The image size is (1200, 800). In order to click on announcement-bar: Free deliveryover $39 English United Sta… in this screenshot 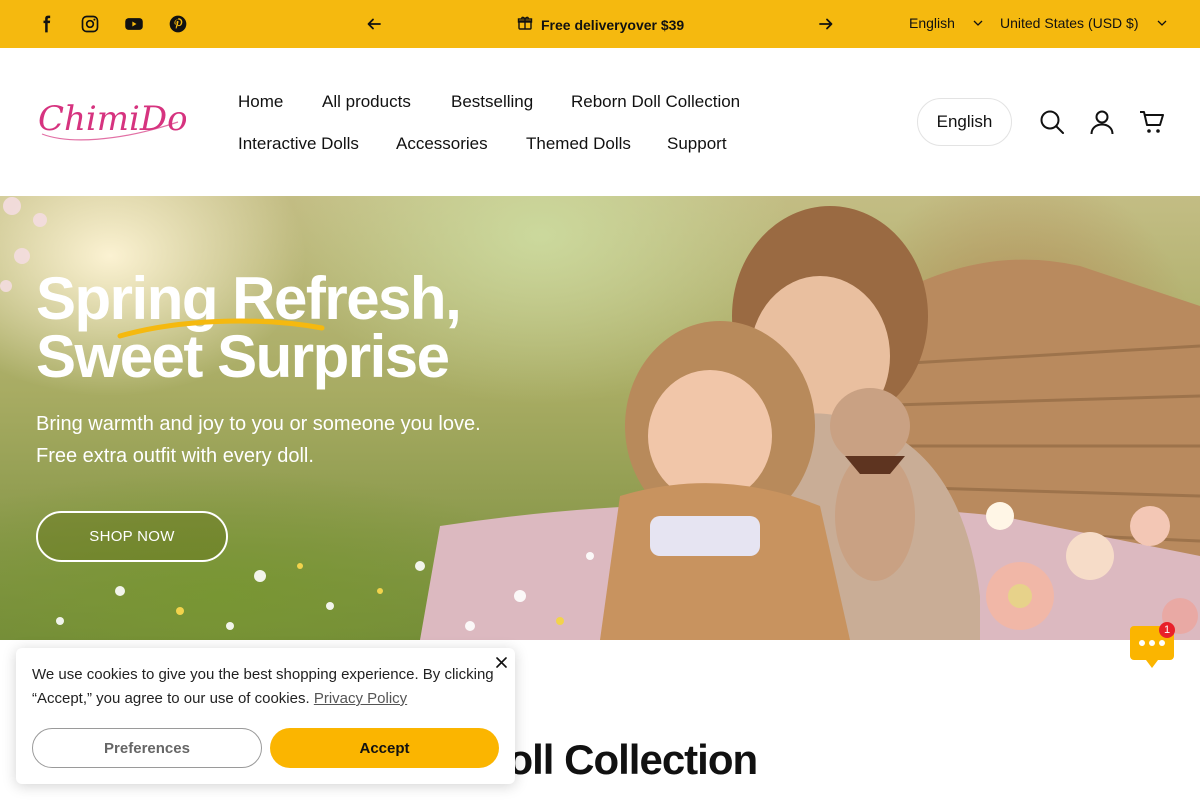, I will do `click(600, 24)`.